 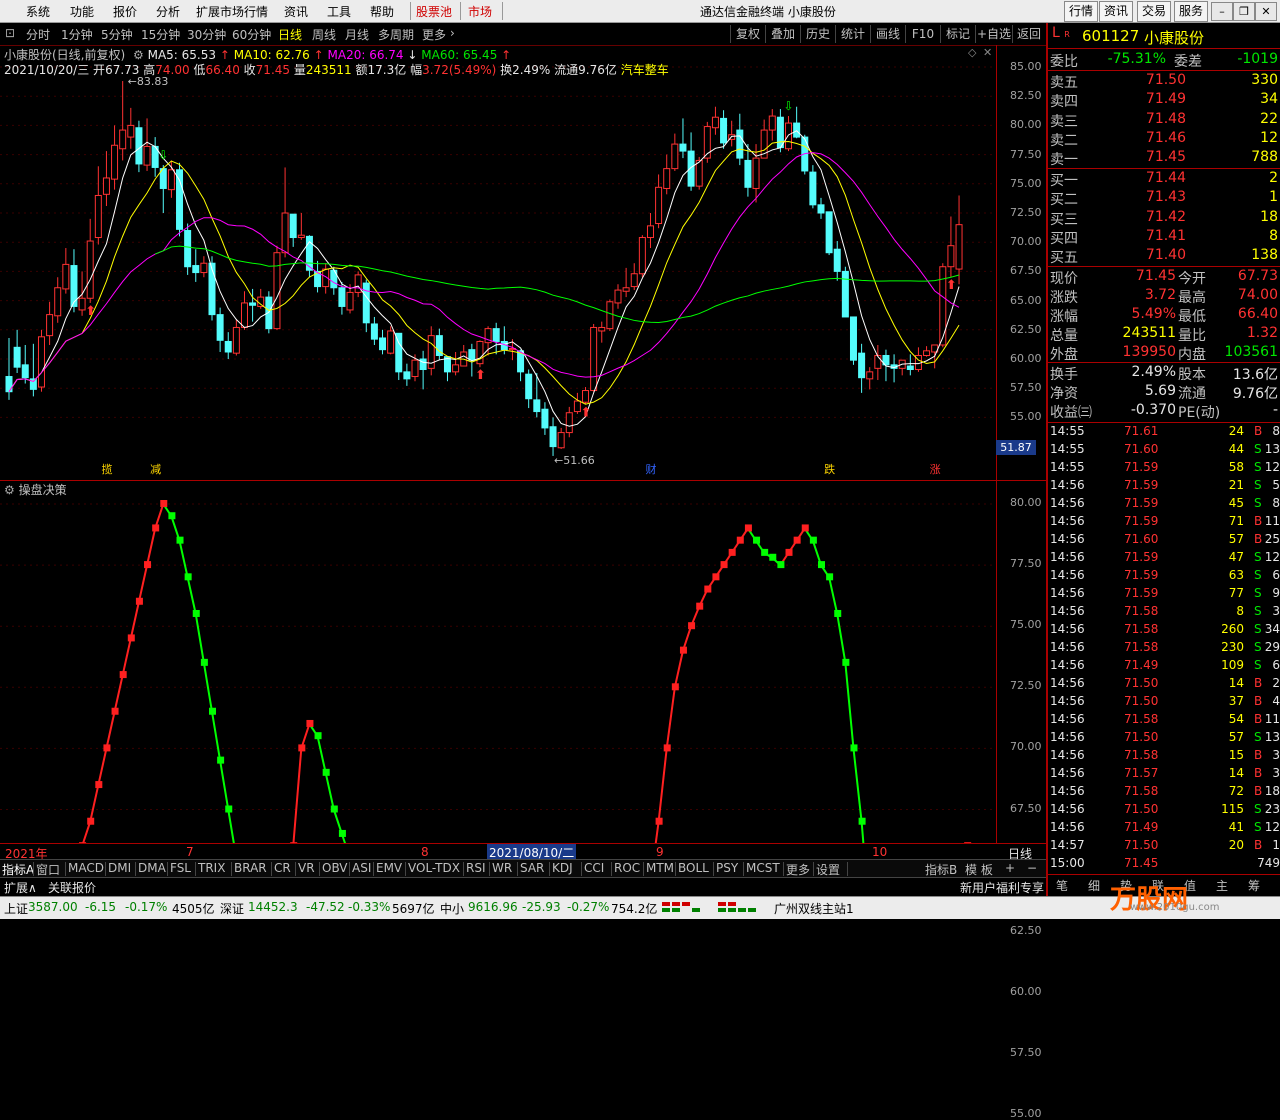 I want to click on indicator-tab: MCST, so click(x=763, y=868).